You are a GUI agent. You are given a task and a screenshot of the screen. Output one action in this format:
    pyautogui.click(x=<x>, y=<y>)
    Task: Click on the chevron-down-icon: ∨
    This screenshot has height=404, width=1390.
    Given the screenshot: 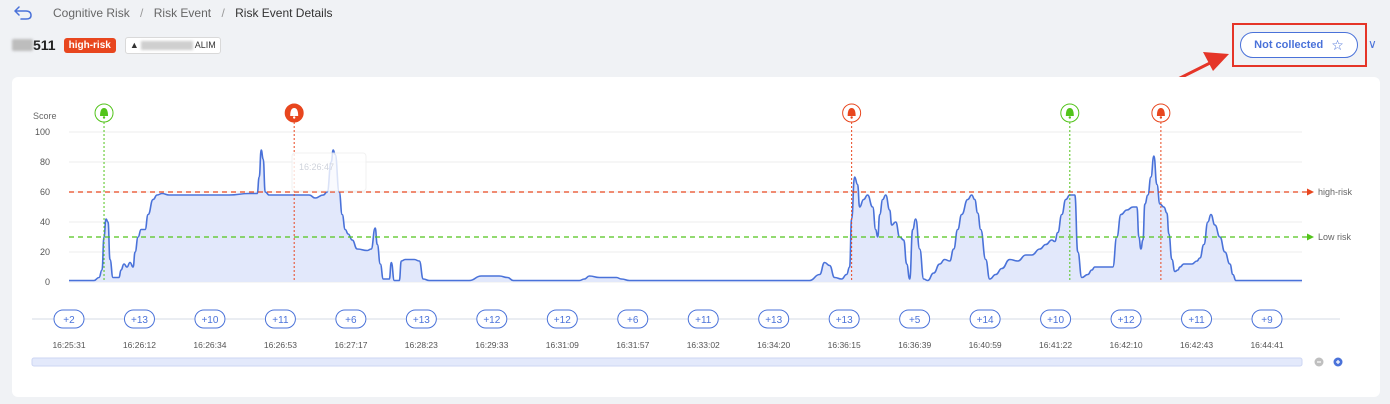 What is the action you would take?
    pyautogui.click(x=1372, y=44)
    